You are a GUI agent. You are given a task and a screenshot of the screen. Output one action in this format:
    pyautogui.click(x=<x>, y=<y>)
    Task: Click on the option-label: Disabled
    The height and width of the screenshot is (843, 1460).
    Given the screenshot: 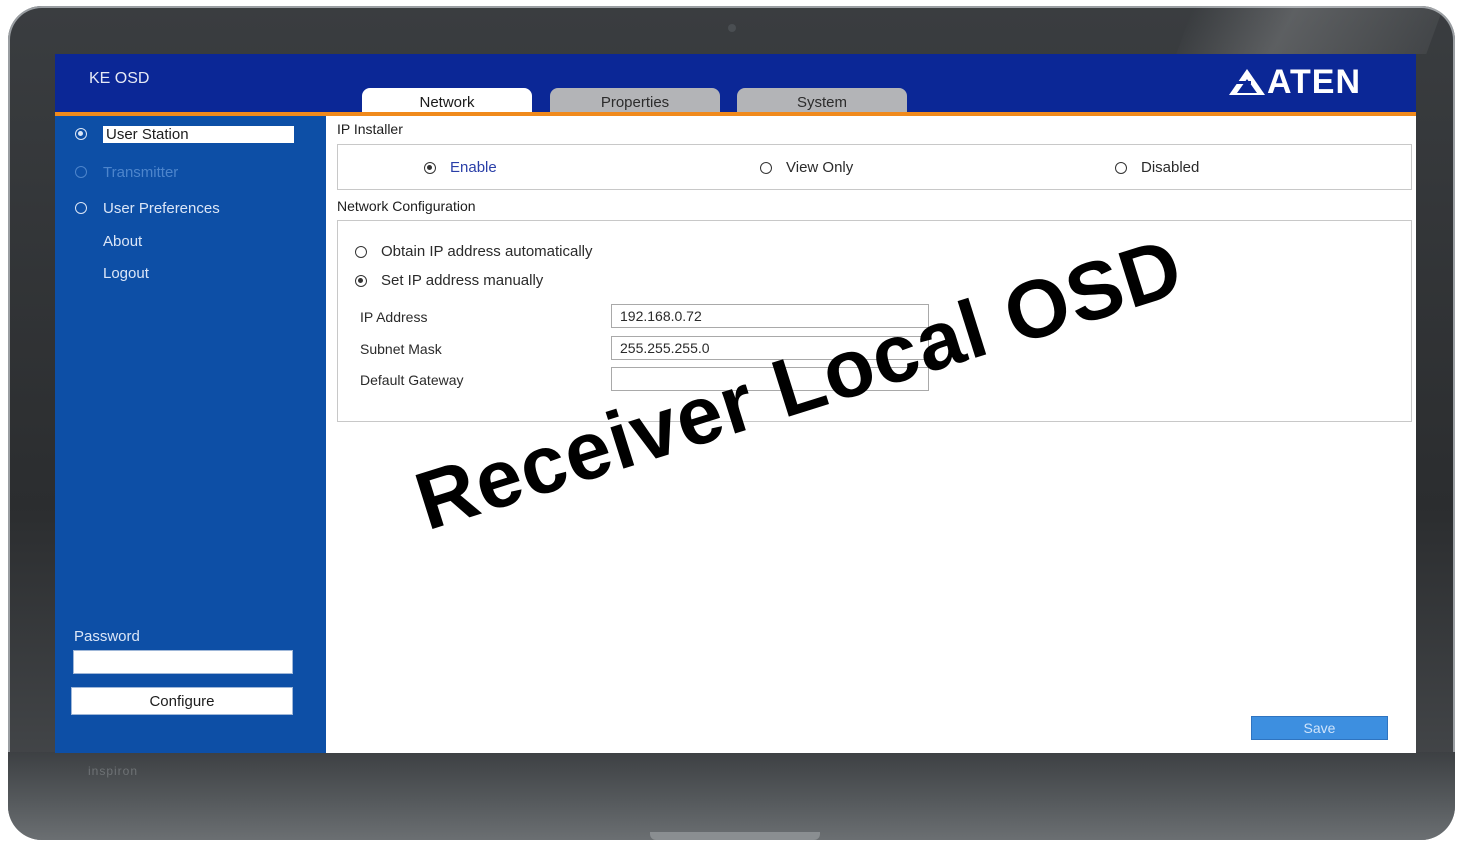 What is the action you would take?
    pyautogui.click(x=1170, y=167)
    